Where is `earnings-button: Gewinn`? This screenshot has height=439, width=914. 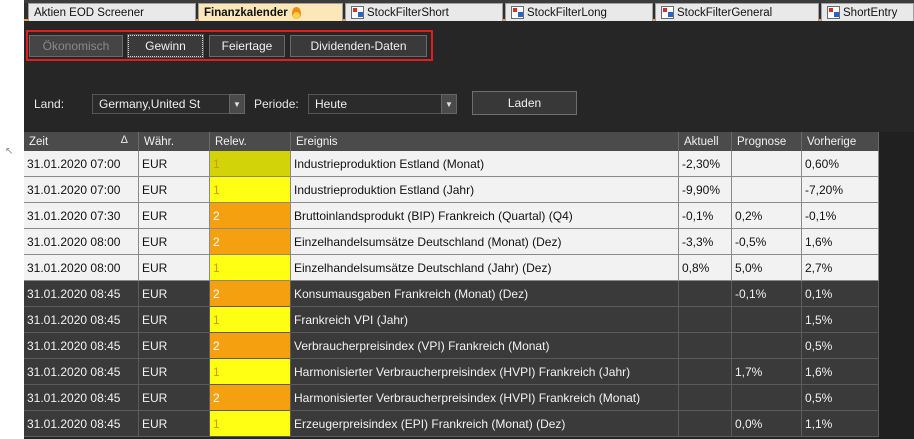 earnings-button: Gewinn is located at coordinates (165, 46).